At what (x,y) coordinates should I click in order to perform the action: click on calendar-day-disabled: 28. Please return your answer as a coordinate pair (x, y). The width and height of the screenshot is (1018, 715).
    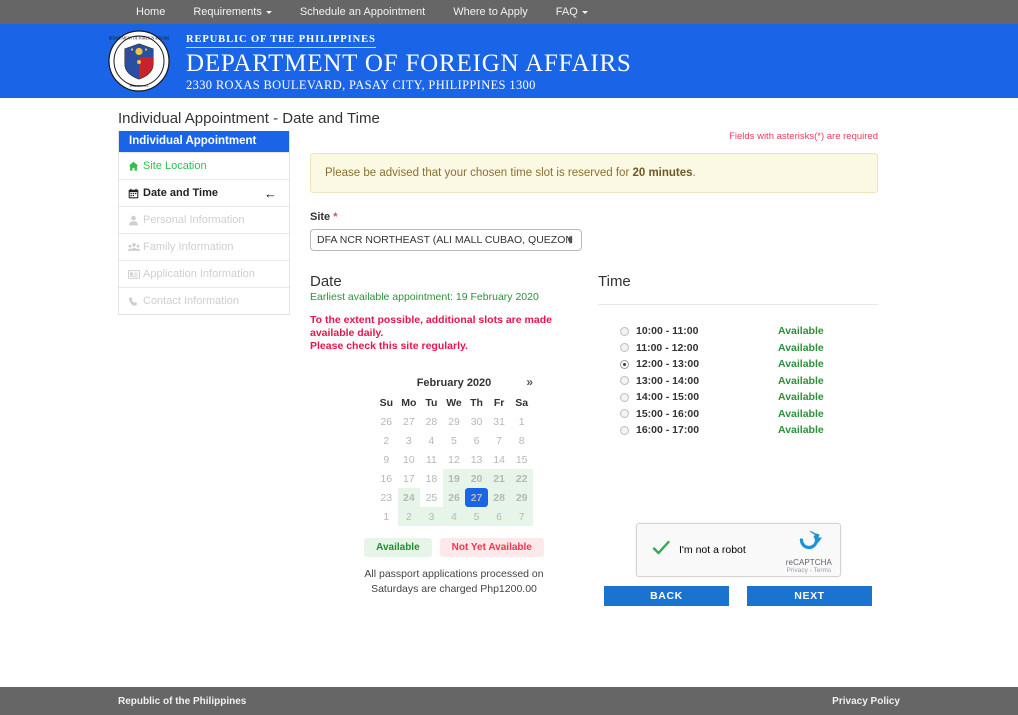
    Looking at the image, I should click on (431, 421).